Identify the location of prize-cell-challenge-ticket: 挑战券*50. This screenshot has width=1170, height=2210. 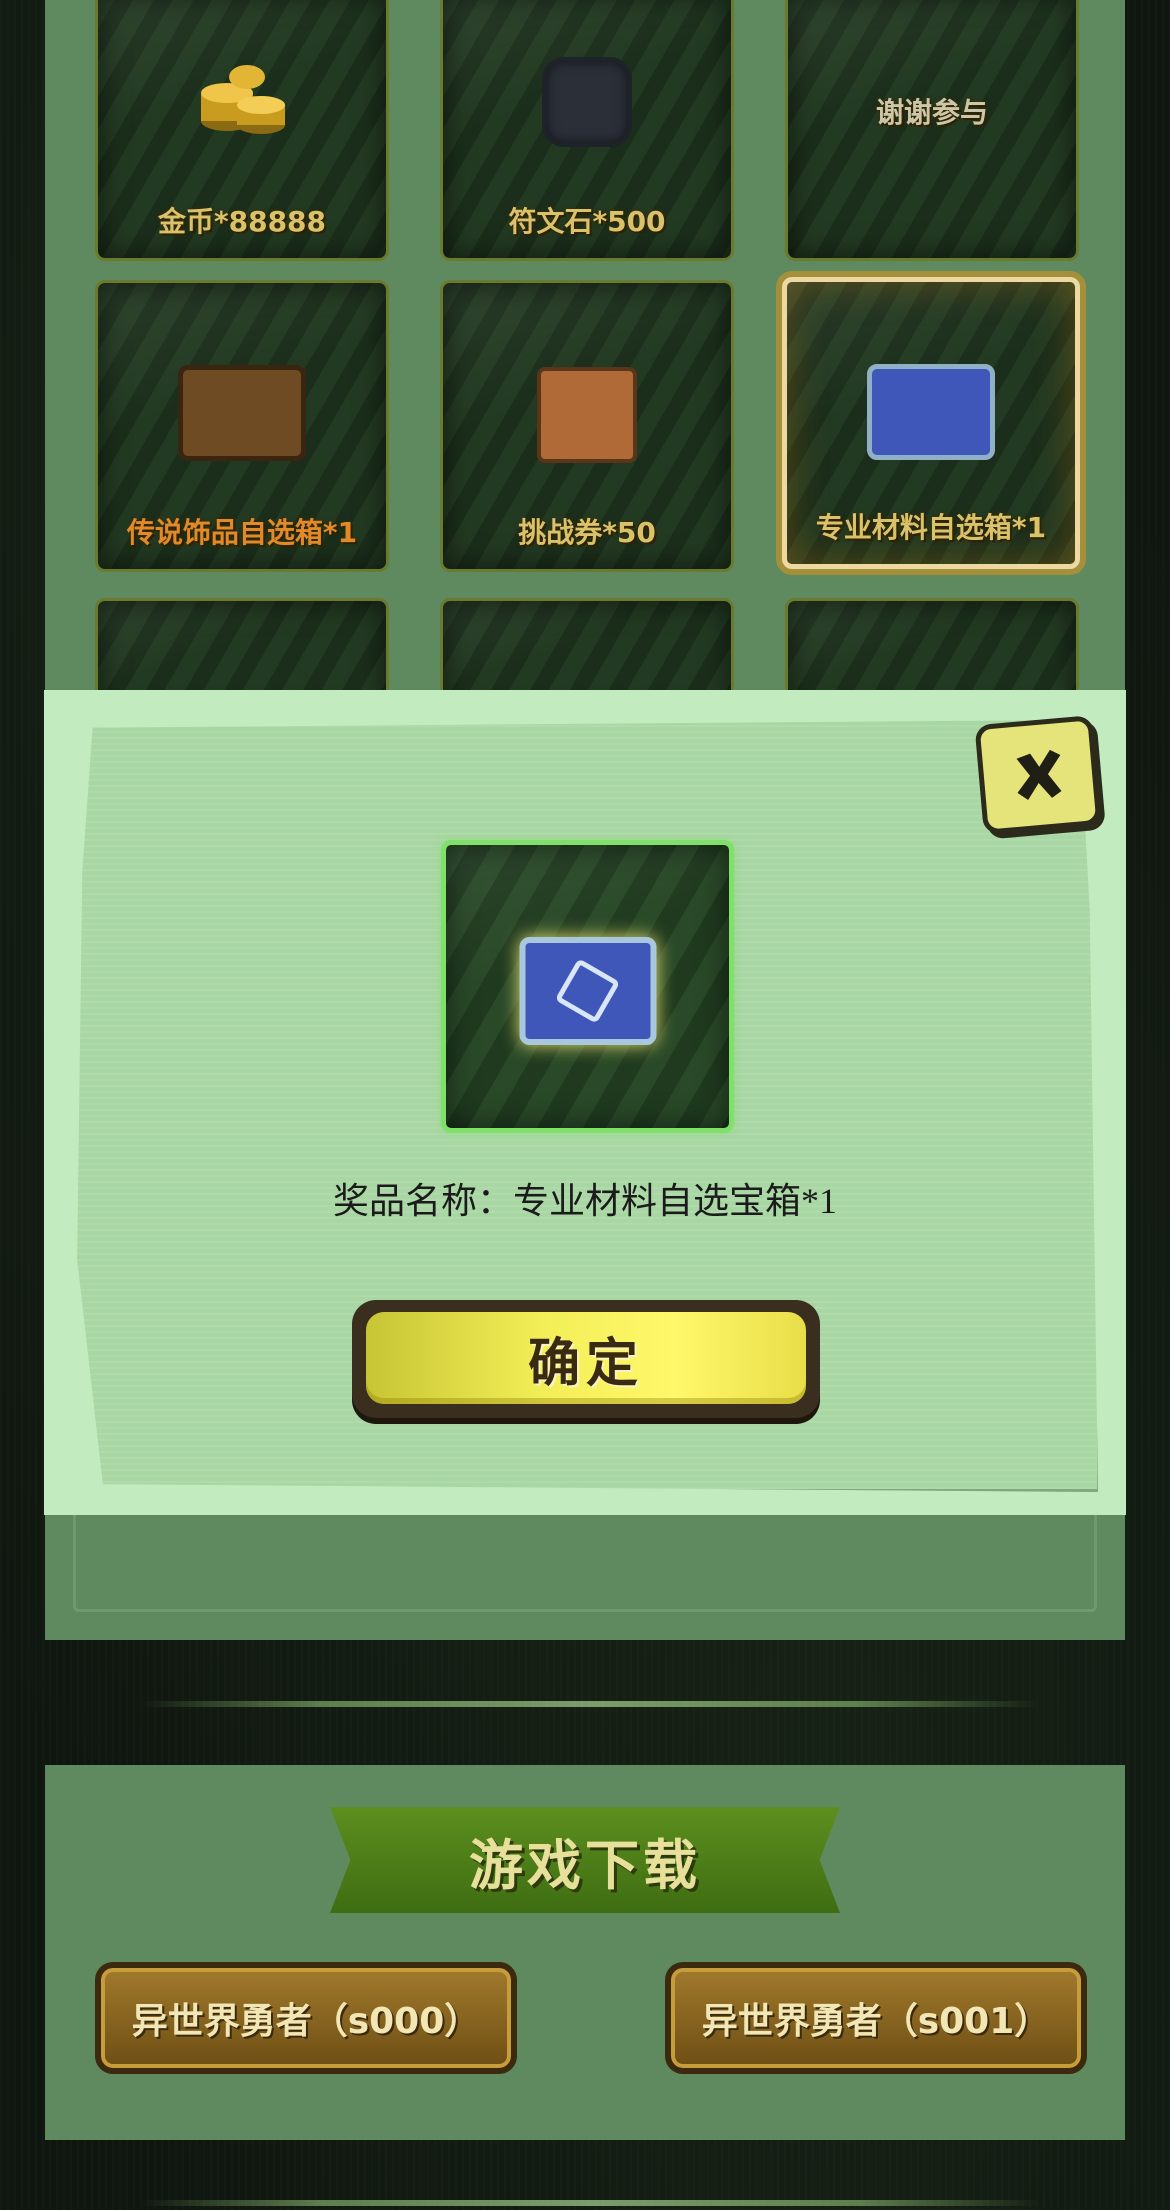
(587, 426).